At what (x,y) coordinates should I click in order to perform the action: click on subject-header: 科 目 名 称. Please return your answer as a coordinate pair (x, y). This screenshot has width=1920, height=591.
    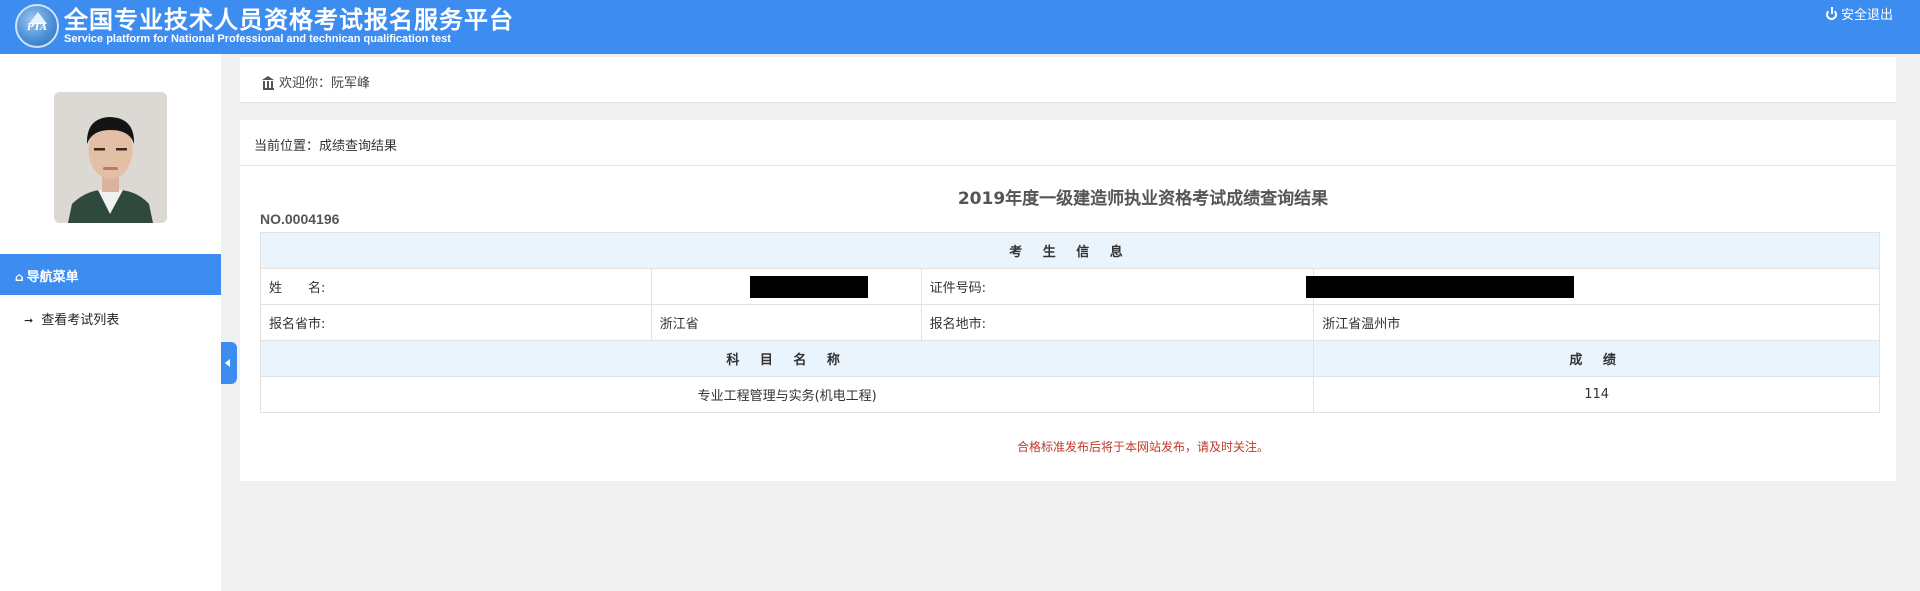
    Looking at the image, I should click on (787, 358).